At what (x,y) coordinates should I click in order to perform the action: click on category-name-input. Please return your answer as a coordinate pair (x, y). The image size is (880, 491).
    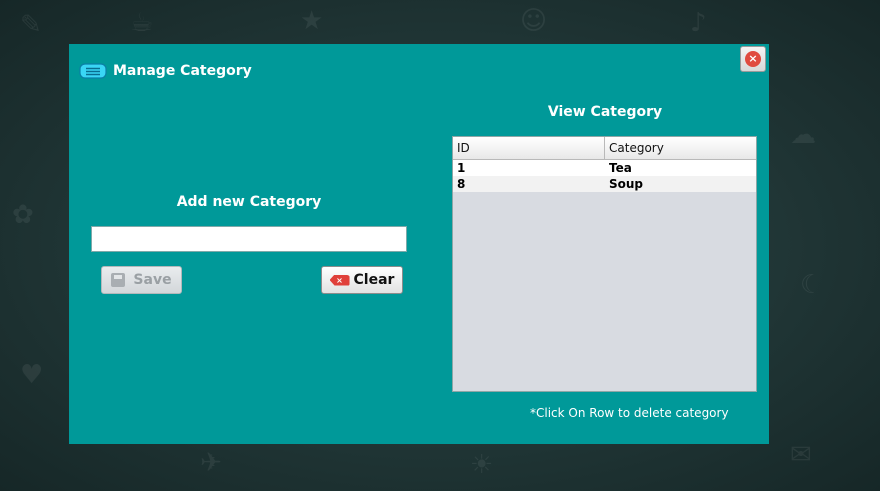
    Looking at the image, I should click on (249, 239).